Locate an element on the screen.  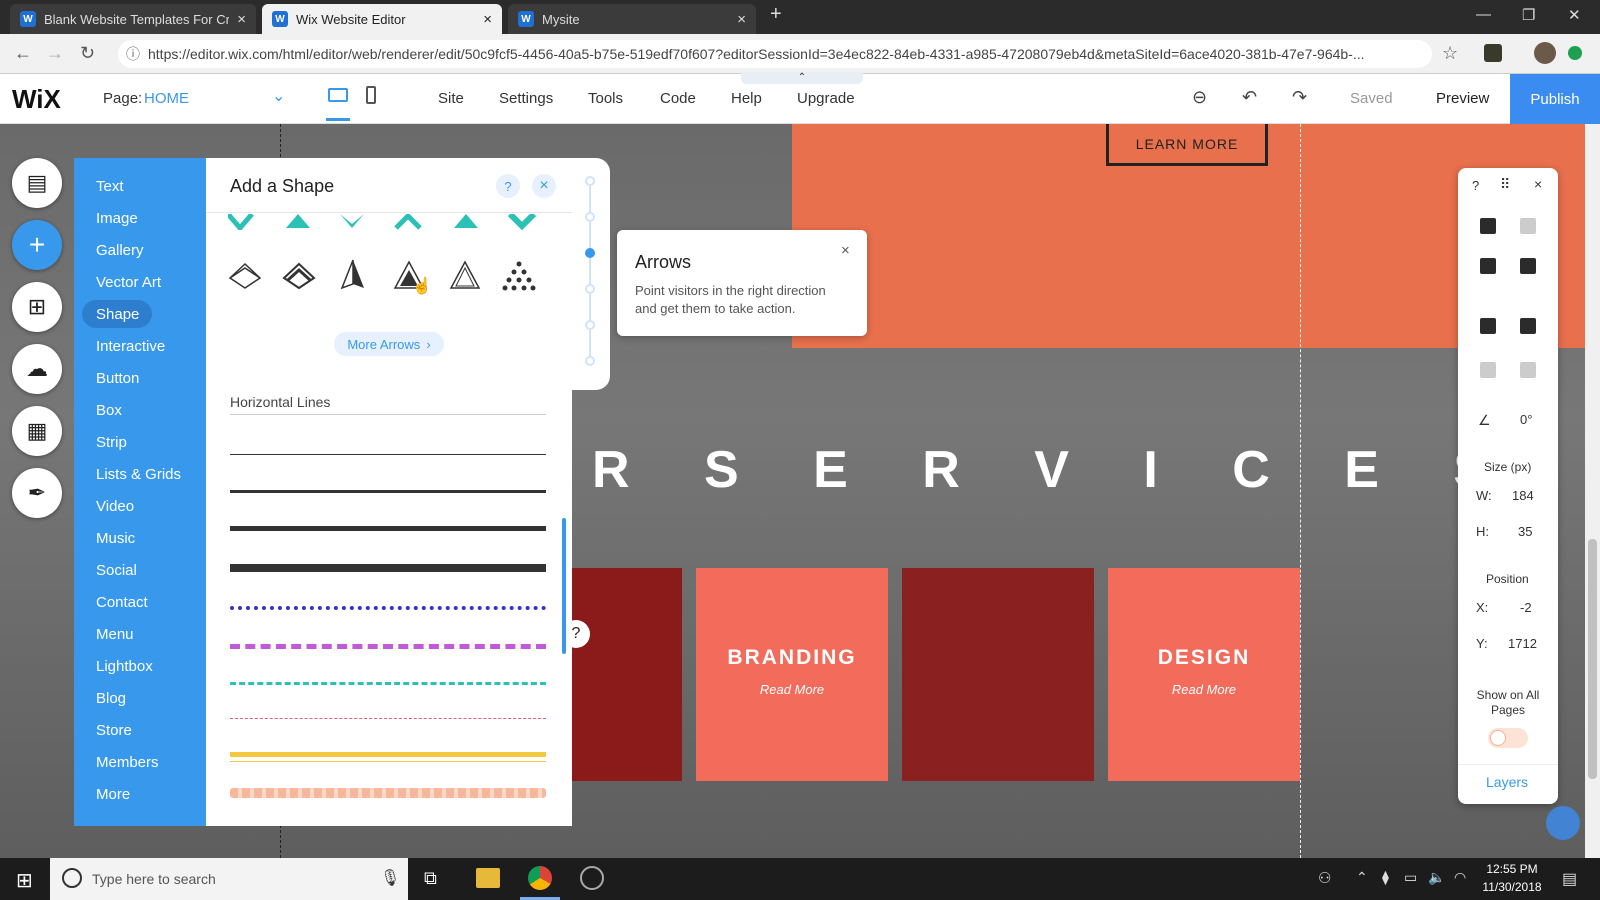
taskbar-search: Type here to search 🎙 is located at coordinates (229, 879).